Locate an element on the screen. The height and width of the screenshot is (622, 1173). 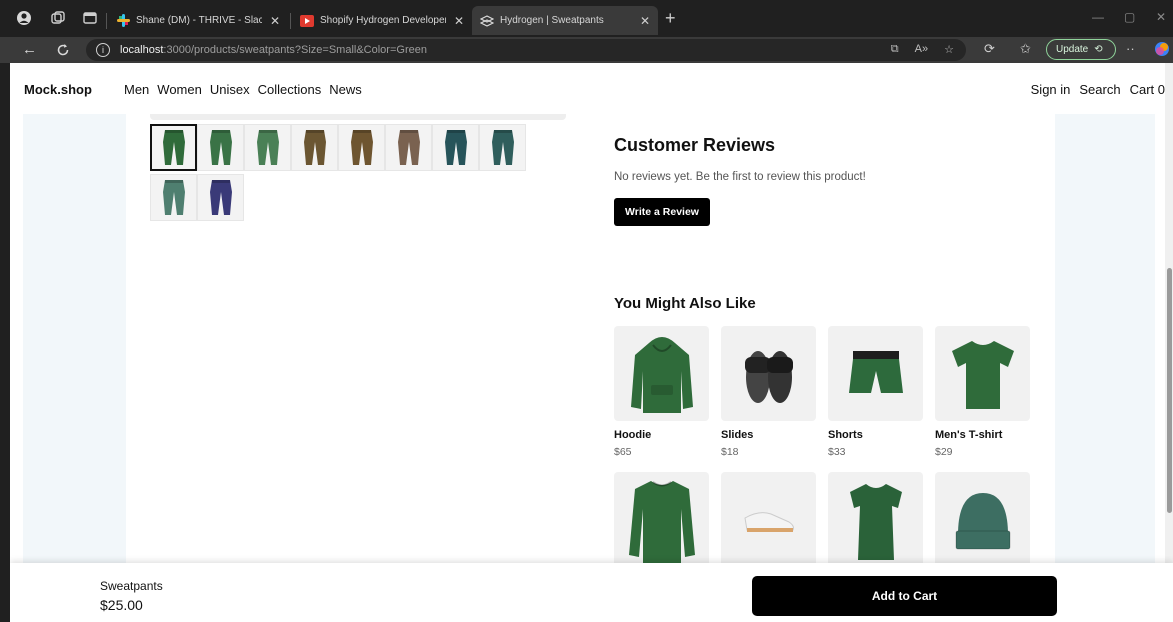
womens-tshirt-icon is located at coordinates (875, 519).